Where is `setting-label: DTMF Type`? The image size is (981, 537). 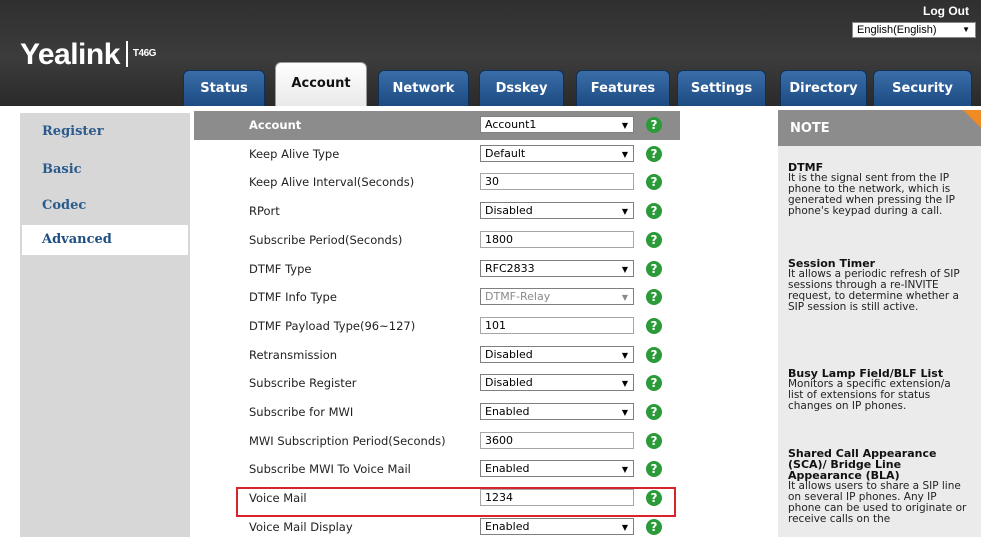 setting-label: DTMF Type is located at coordinates (280, 268).